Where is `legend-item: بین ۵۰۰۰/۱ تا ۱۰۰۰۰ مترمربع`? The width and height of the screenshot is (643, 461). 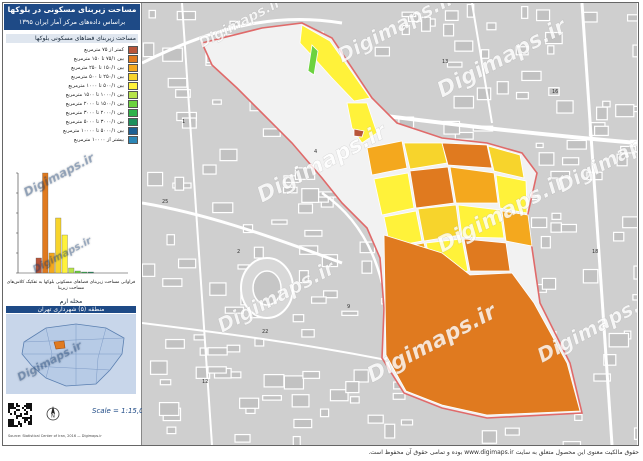 legend-item: بین ۵۰۰۰/۱ تا ۱۰۰۰۰ مترمربع is located at coordinates (72, 130).